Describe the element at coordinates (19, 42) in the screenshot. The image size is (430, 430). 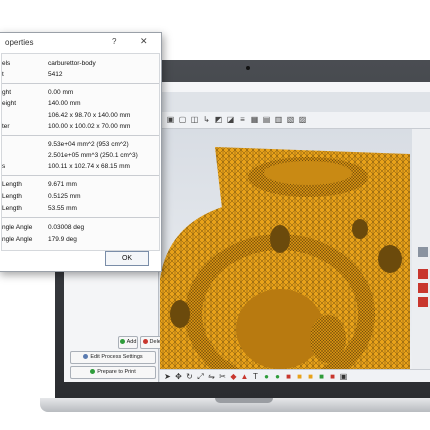
I see `dialog-title: operties` at that location.